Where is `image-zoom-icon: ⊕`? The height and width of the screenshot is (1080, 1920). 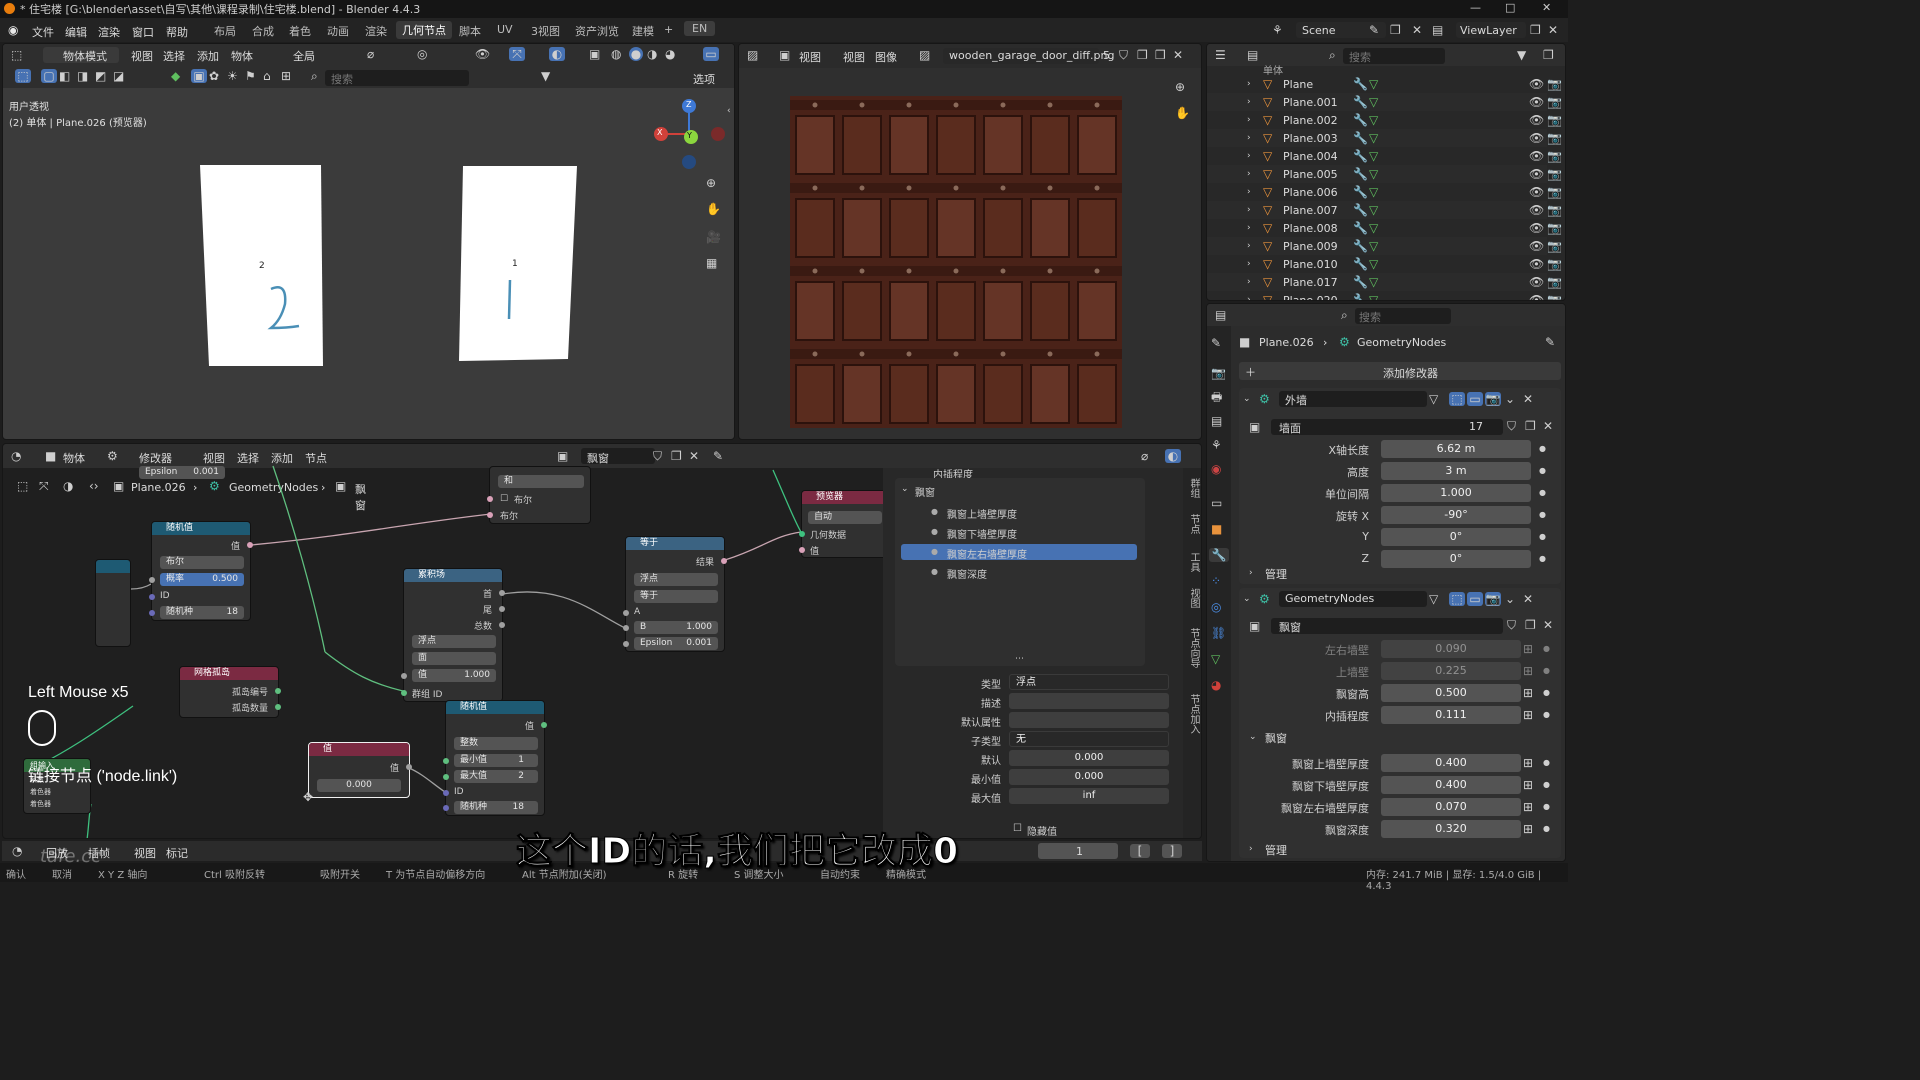
image-zoom-icon: ⊕ is located at coordinates (1180, 87).